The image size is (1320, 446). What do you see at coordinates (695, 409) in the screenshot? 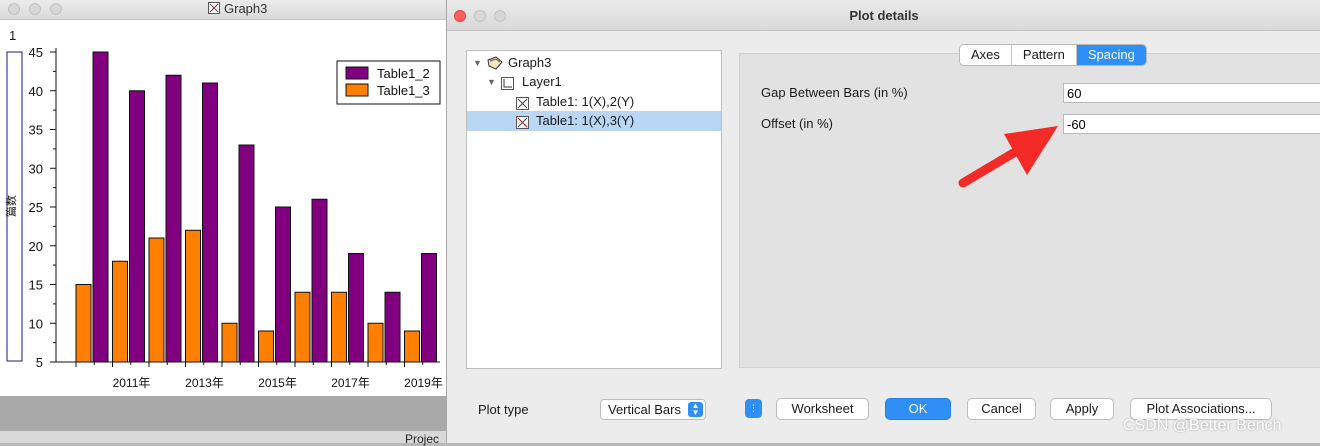
I see `updown-chevron-icon: ▲ ▼` at bounding box center [695, 409].